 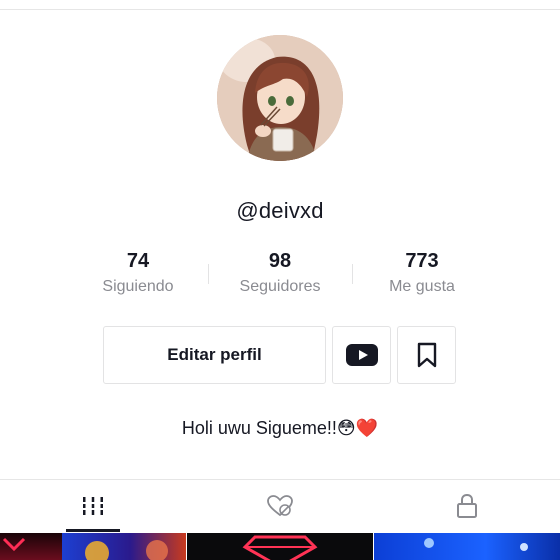 What do you see at coordinates (14, 544) in the screenshot?
I see `heart-thumbnail-art` at bounding box center [14, 544].